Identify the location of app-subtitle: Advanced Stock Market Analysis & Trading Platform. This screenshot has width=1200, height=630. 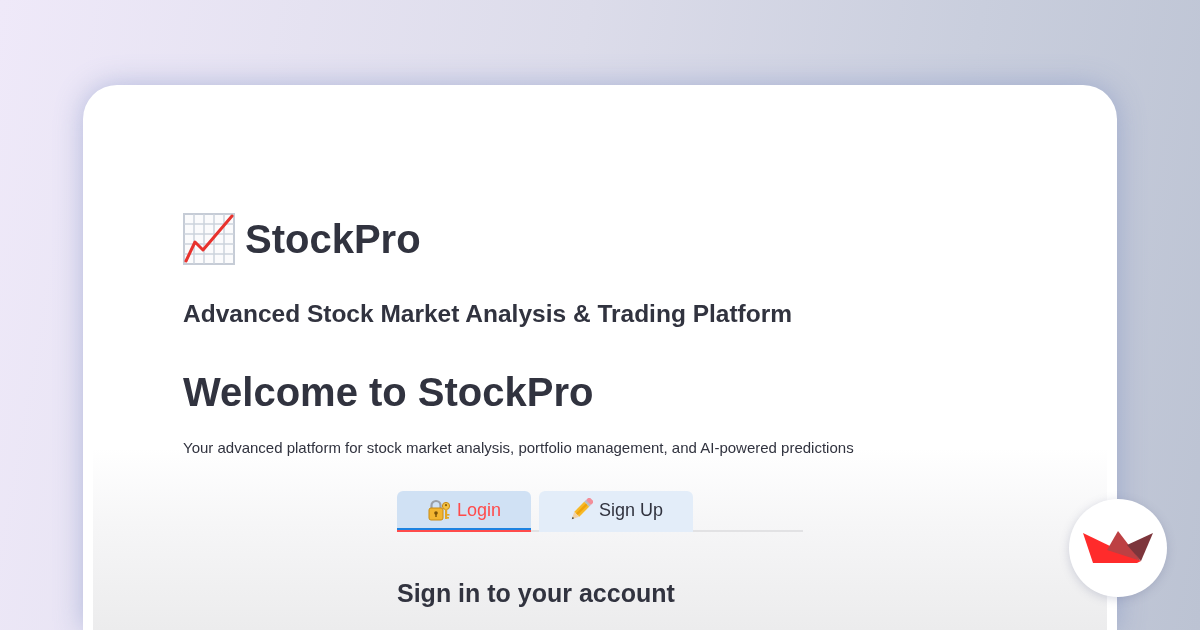
(488, 314).